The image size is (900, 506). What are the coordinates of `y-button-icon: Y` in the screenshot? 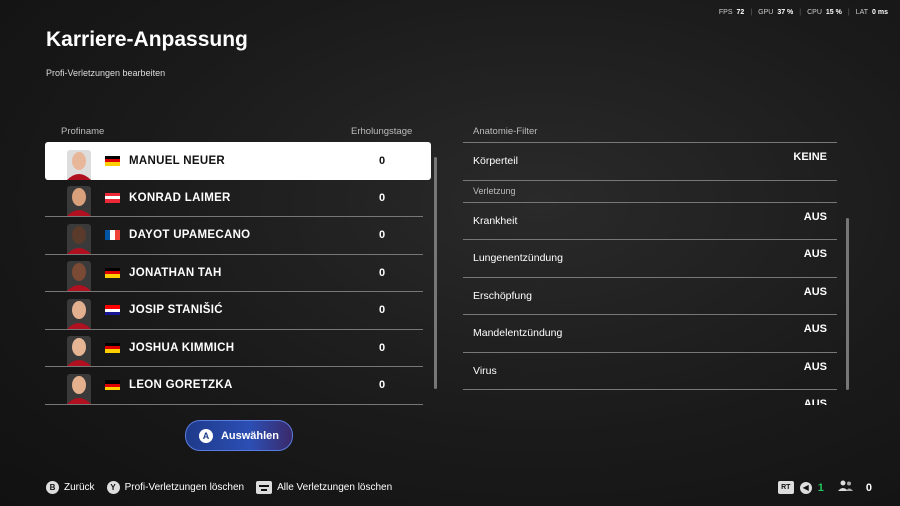 It's located at (113, 487).